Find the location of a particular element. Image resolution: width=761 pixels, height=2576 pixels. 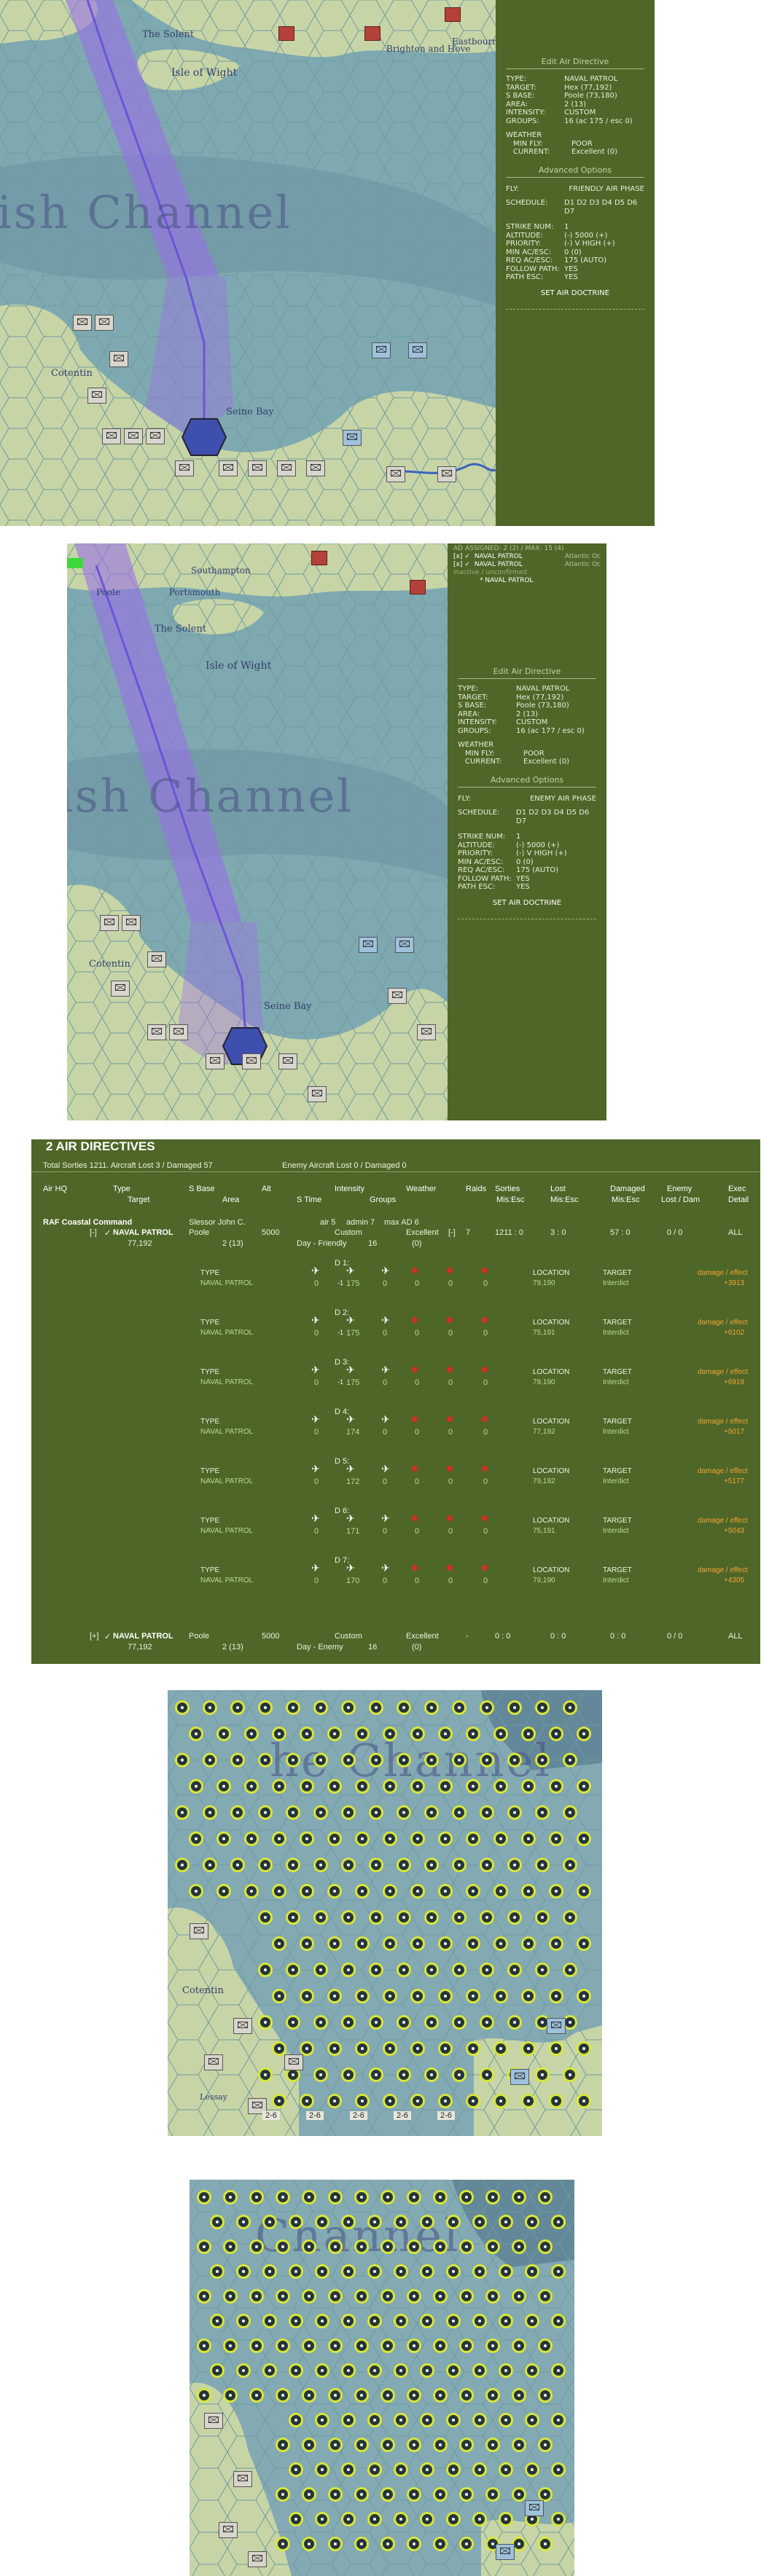

collapse-toggle: [-] is located at coordinates (93, 1232).